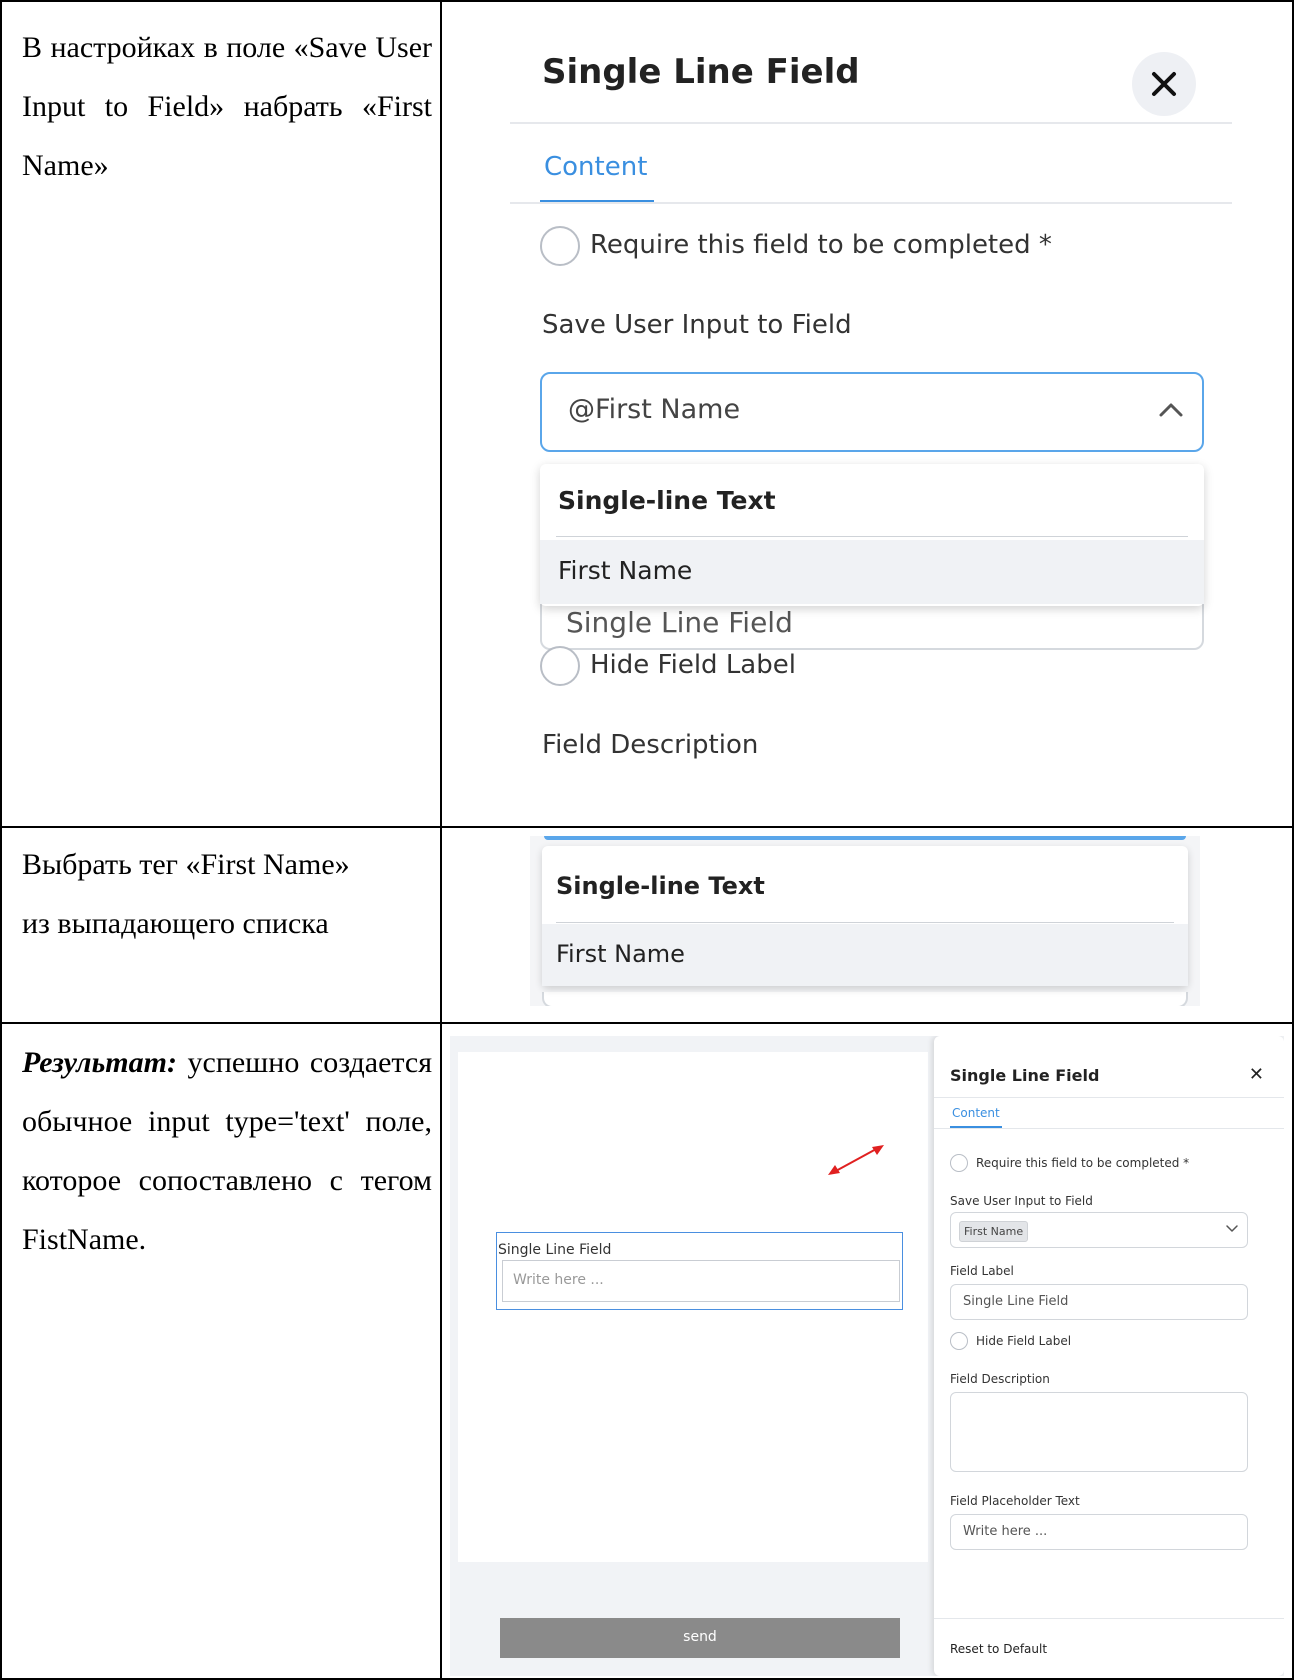 This screenshot has width=1295, height=1680. I want to click on close-icon: ✕, so click(1256, 1074).